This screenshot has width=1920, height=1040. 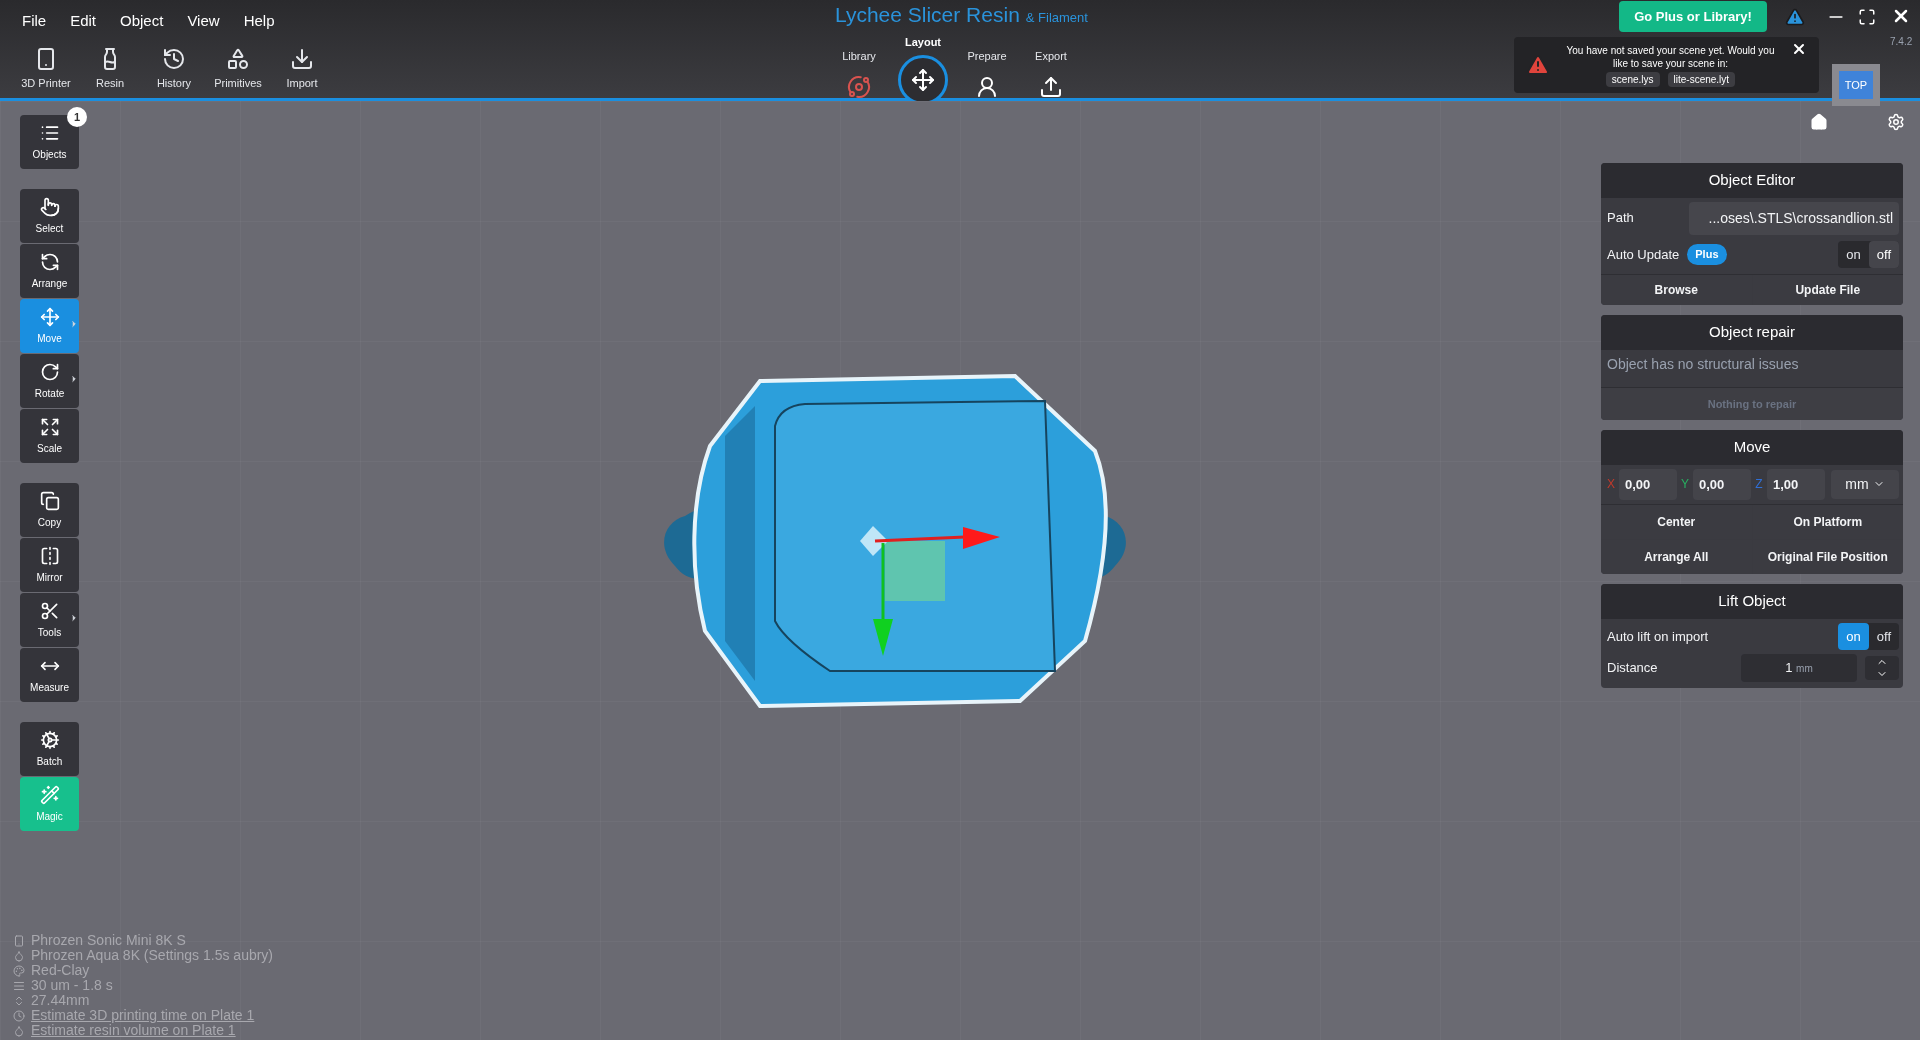 I want to click on shapes-icon, so click(x=238, y=58).